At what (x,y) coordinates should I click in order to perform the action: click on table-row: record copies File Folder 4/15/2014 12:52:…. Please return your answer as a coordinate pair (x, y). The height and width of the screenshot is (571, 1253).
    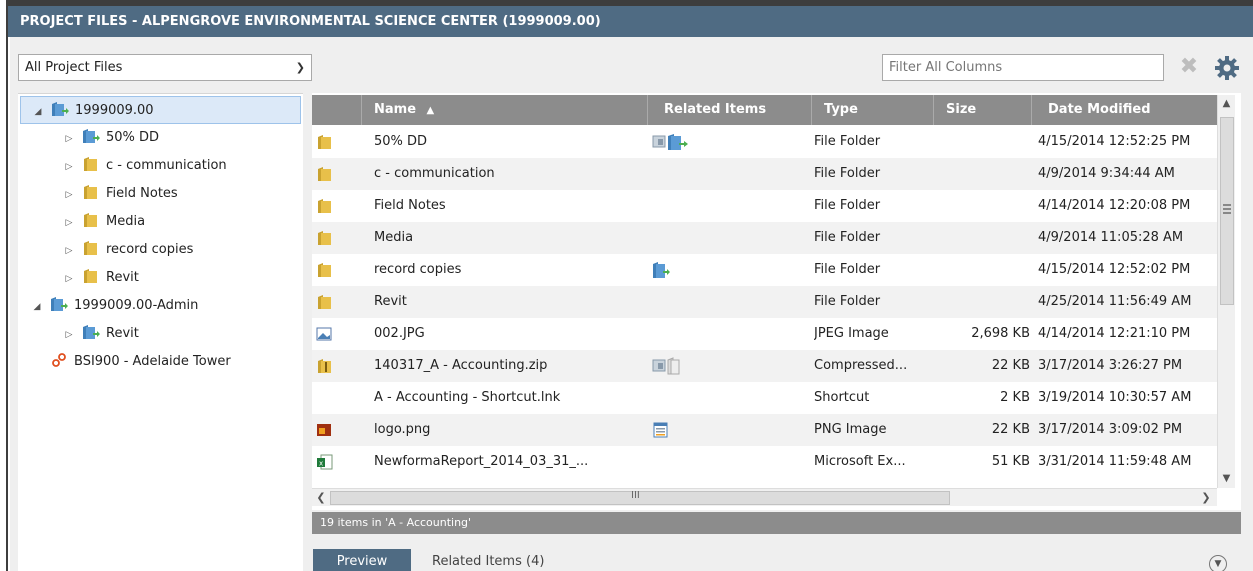
    Looking at the image, I should click on (764, 270).